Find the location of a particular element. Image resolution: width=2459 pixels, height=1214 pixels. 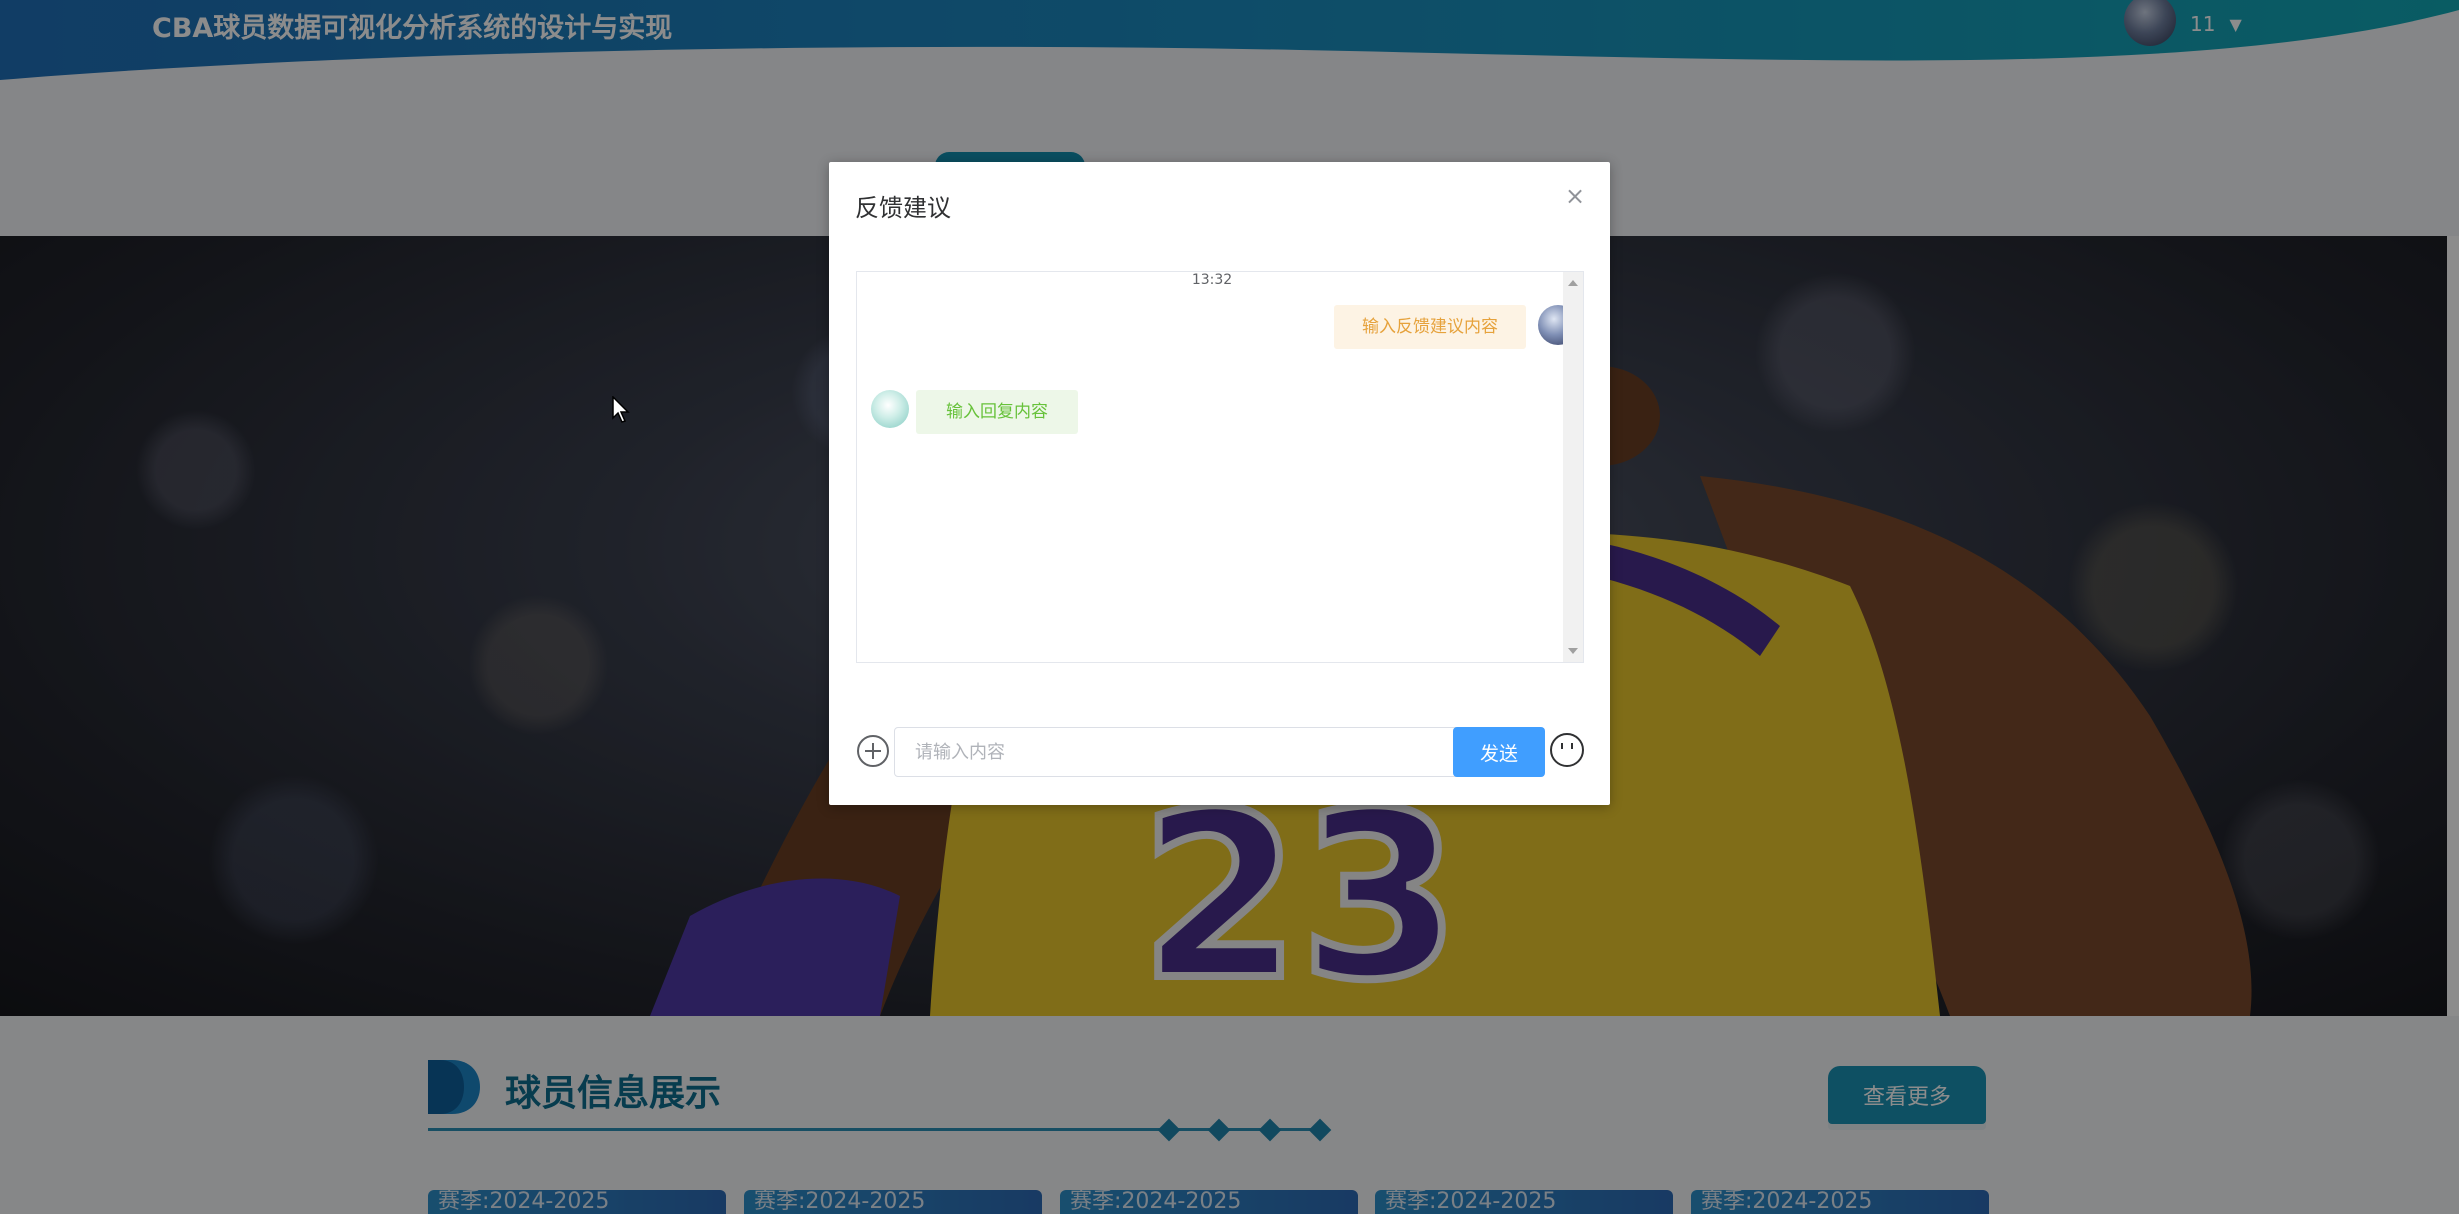

add-circle-icon is located at coordinates (873, 751).